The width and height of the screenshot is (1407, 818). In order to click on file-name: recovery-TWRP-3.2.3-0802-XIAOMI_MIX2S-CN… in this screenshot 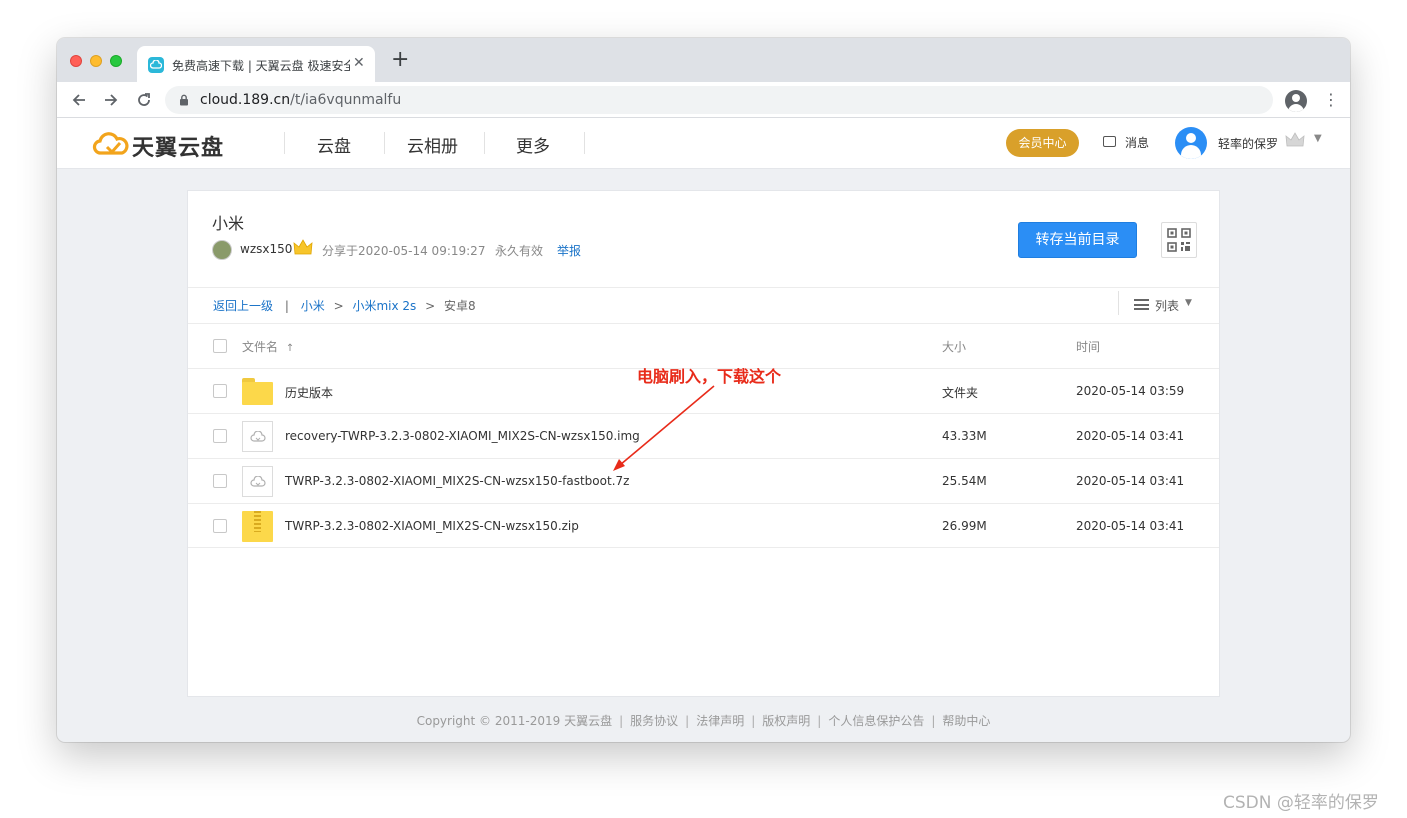, I will do `click(462, 436)`.